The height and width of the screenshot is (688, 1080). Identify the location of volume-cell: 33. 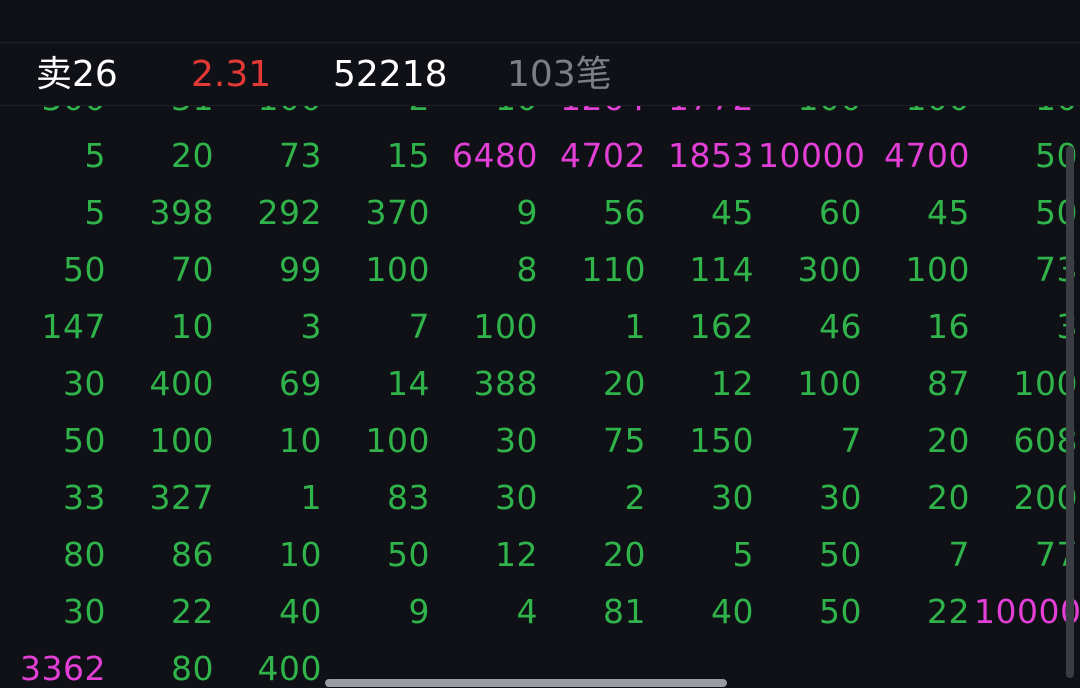
(84, 497).